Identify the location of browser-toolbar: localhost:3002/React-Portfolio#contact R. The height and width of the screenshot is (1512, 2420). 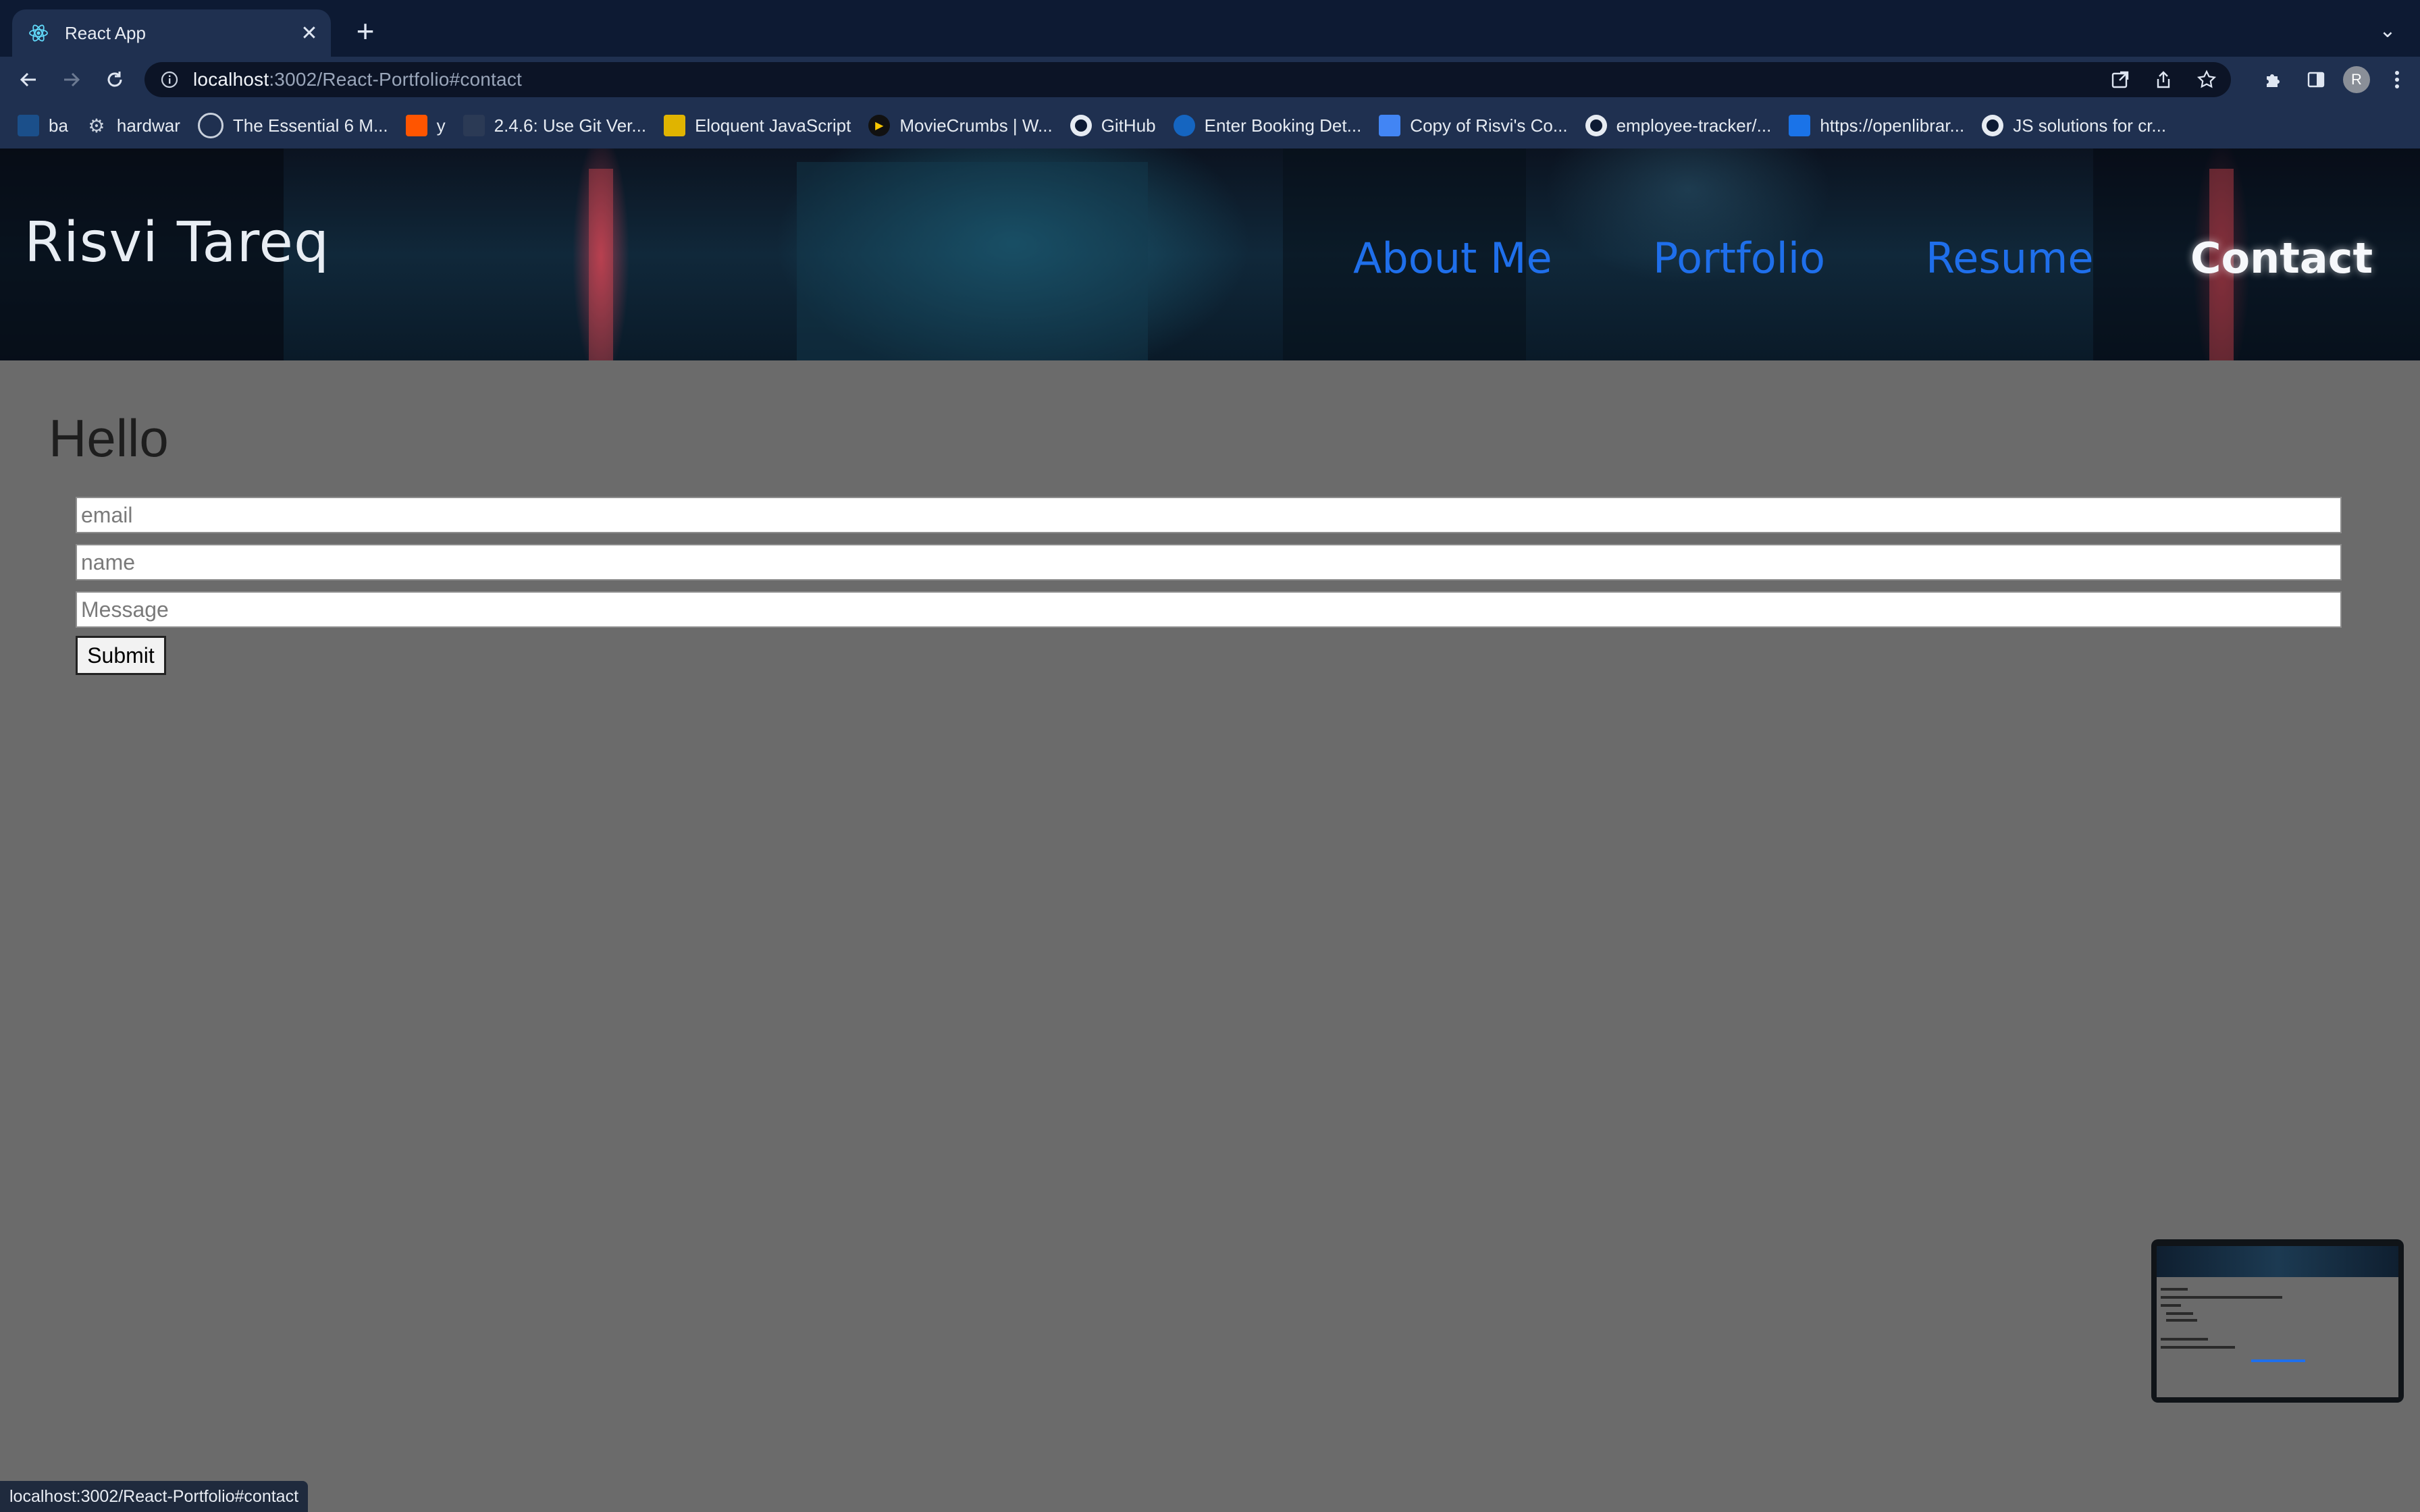
(1210, 80).